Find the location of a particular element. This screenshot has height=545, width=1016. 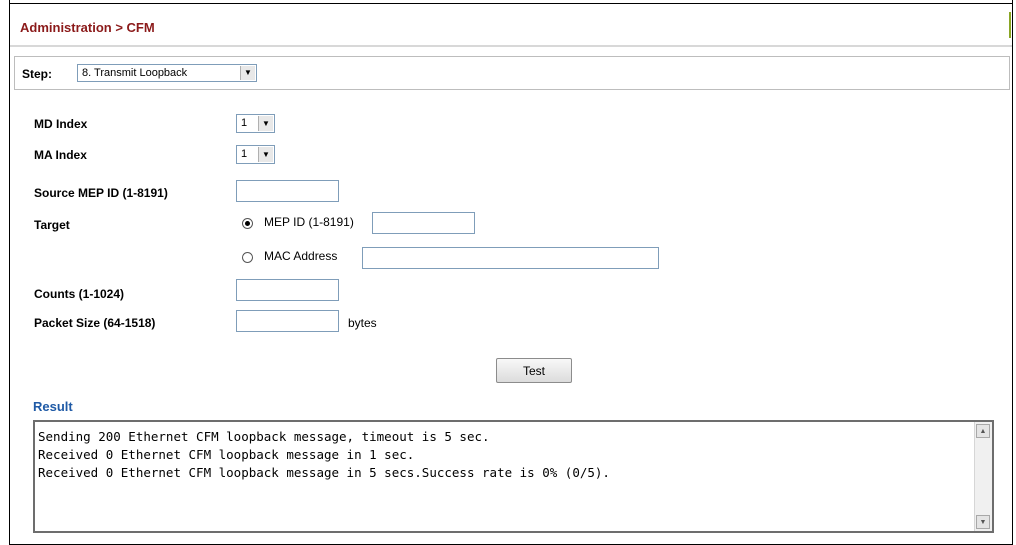

step-select-value: 8. Transmit Loopback is located at coordinates (135, 73).